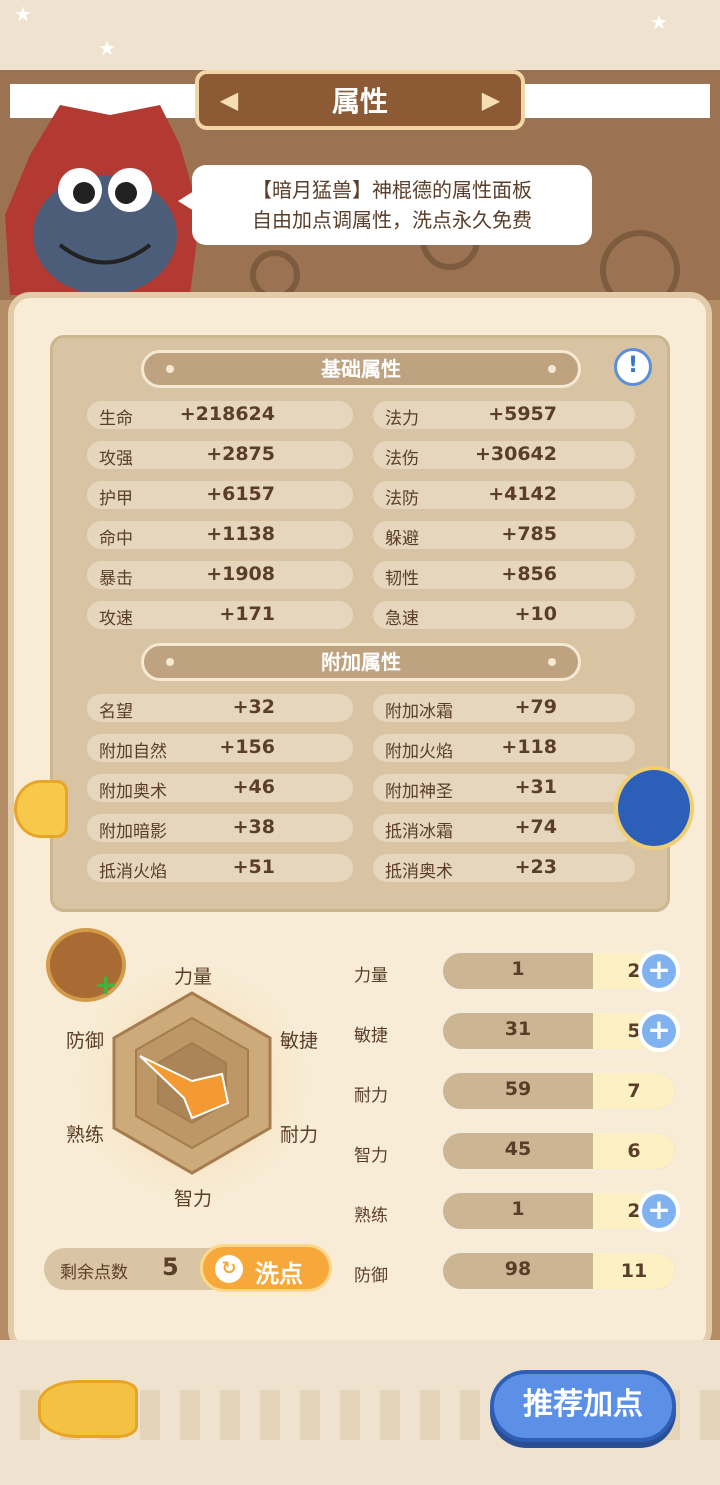 The height and width of the screenshot is (1485, 720). I want to click on stat-bar: 98 11, so click(559, 1271).